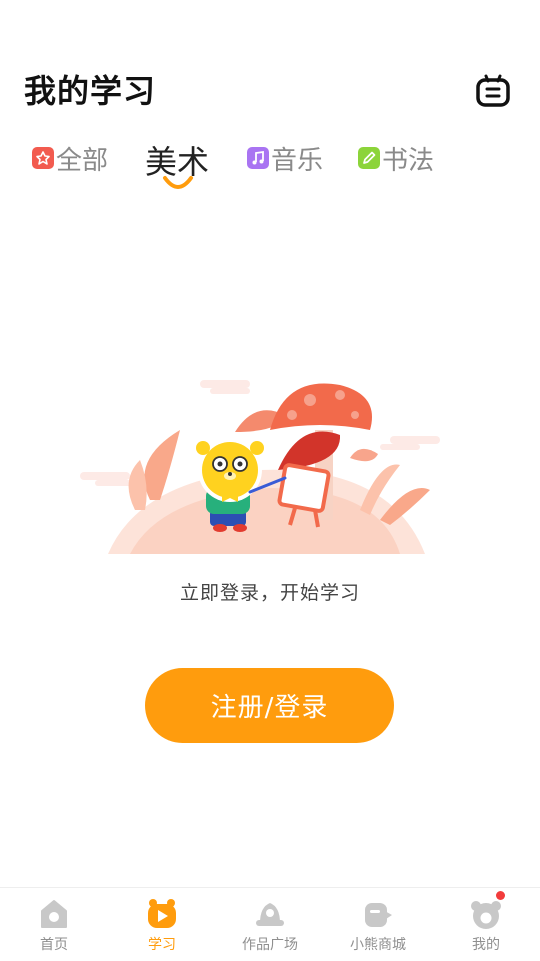 The height and width of the screenshot is (961, 540). I want to click on nav-item-mine: 我的, so click(486, 924).